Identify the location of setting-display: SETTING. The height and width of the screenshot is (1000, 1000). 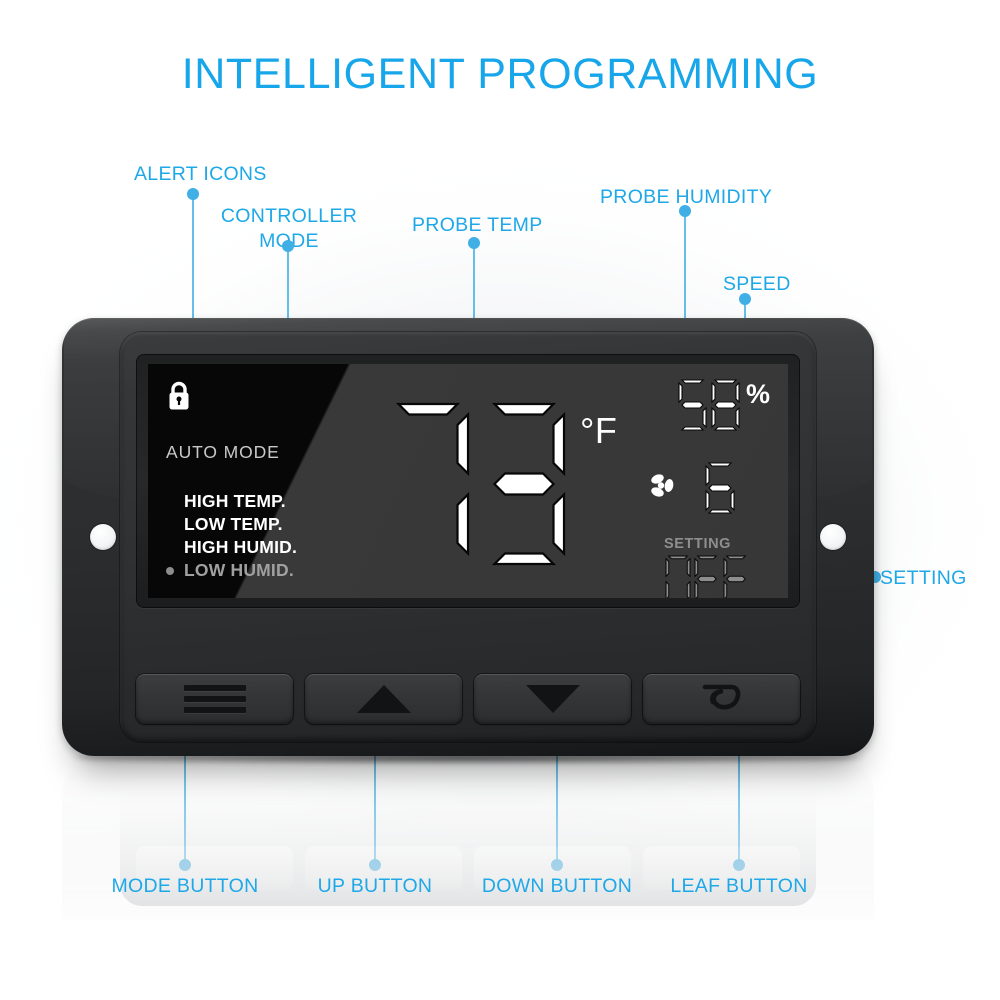
(706, 567).